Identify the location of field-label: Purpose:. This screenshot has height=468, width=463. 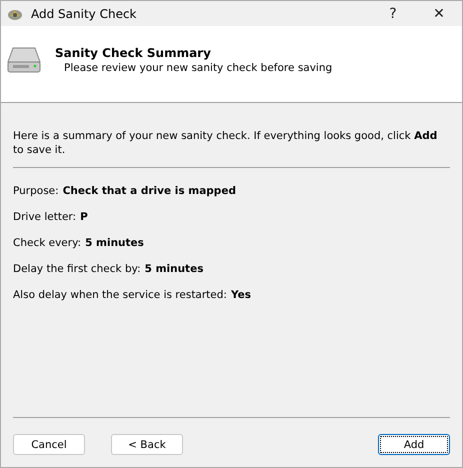
(36, 192).